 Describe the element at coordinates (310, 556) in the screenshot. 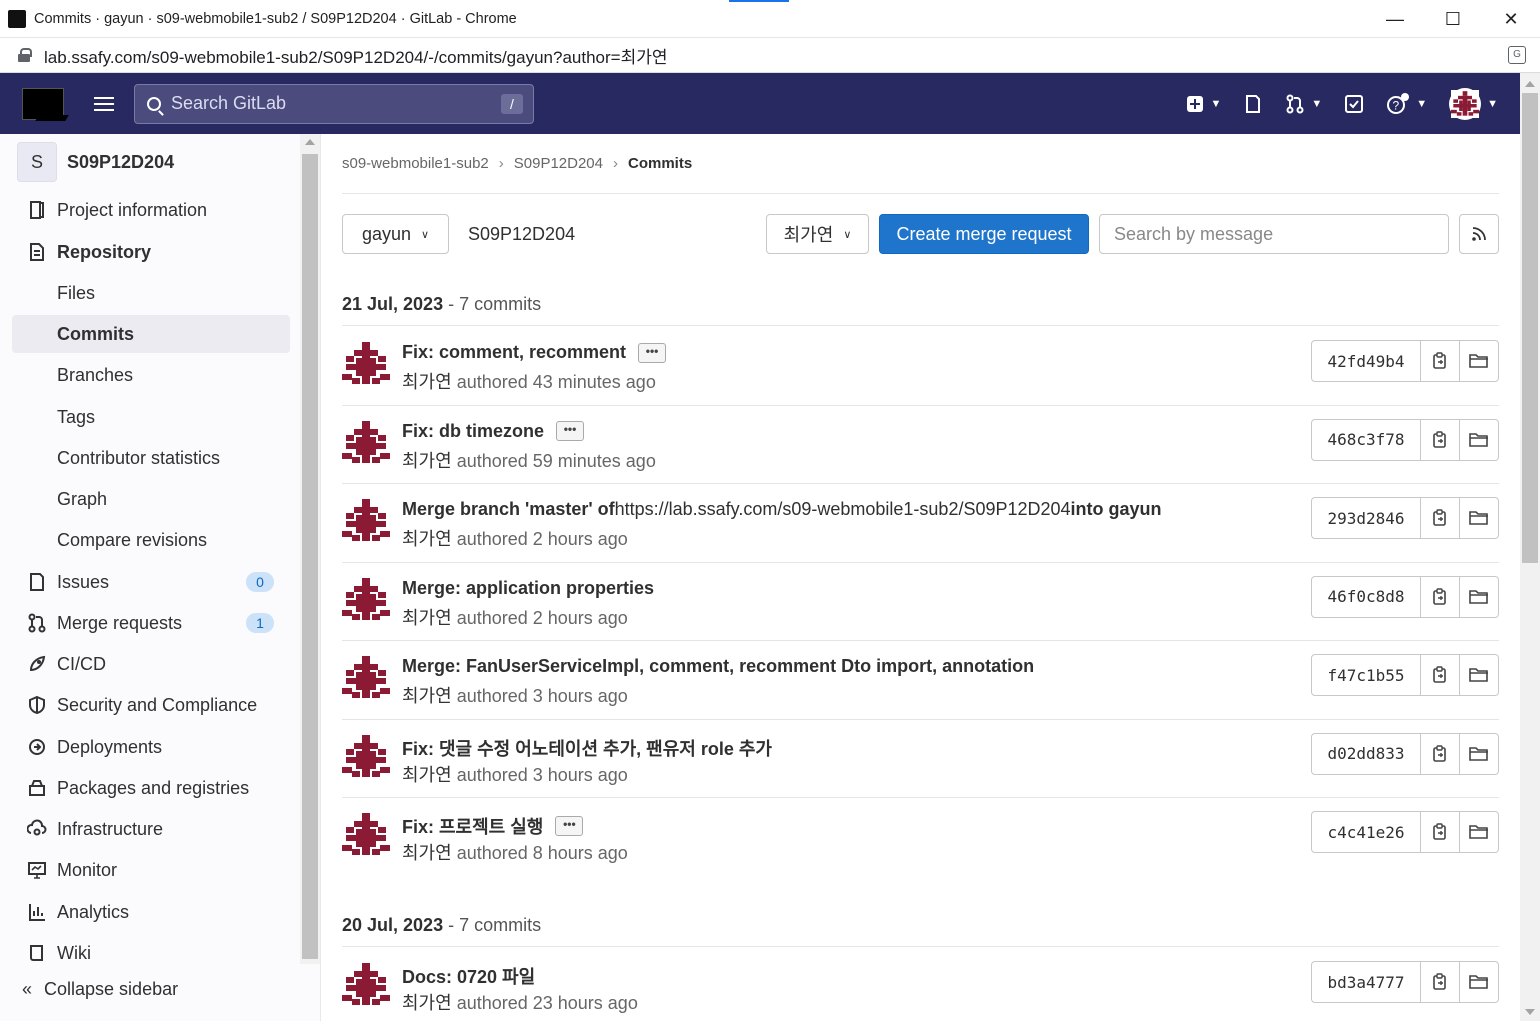

I see `sidebar-scroll-thumb` at that location.